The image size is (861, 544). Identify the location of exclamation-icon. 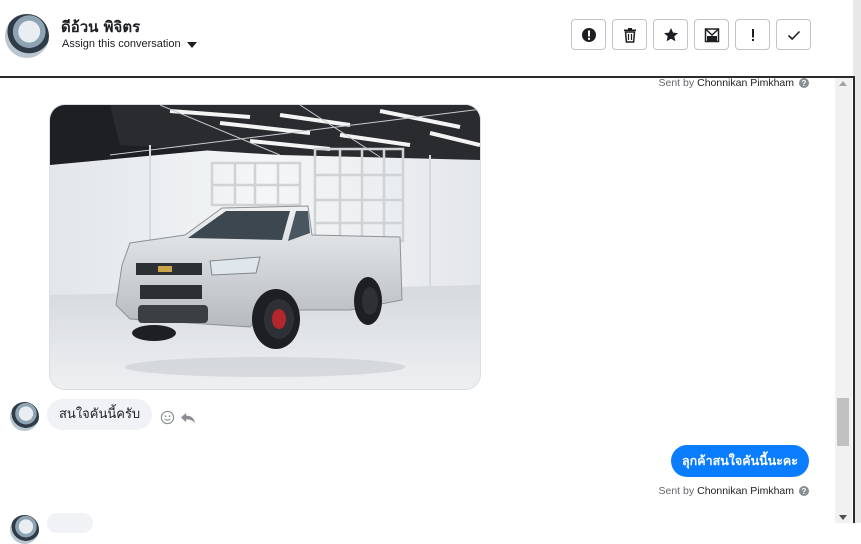
(752, 34).